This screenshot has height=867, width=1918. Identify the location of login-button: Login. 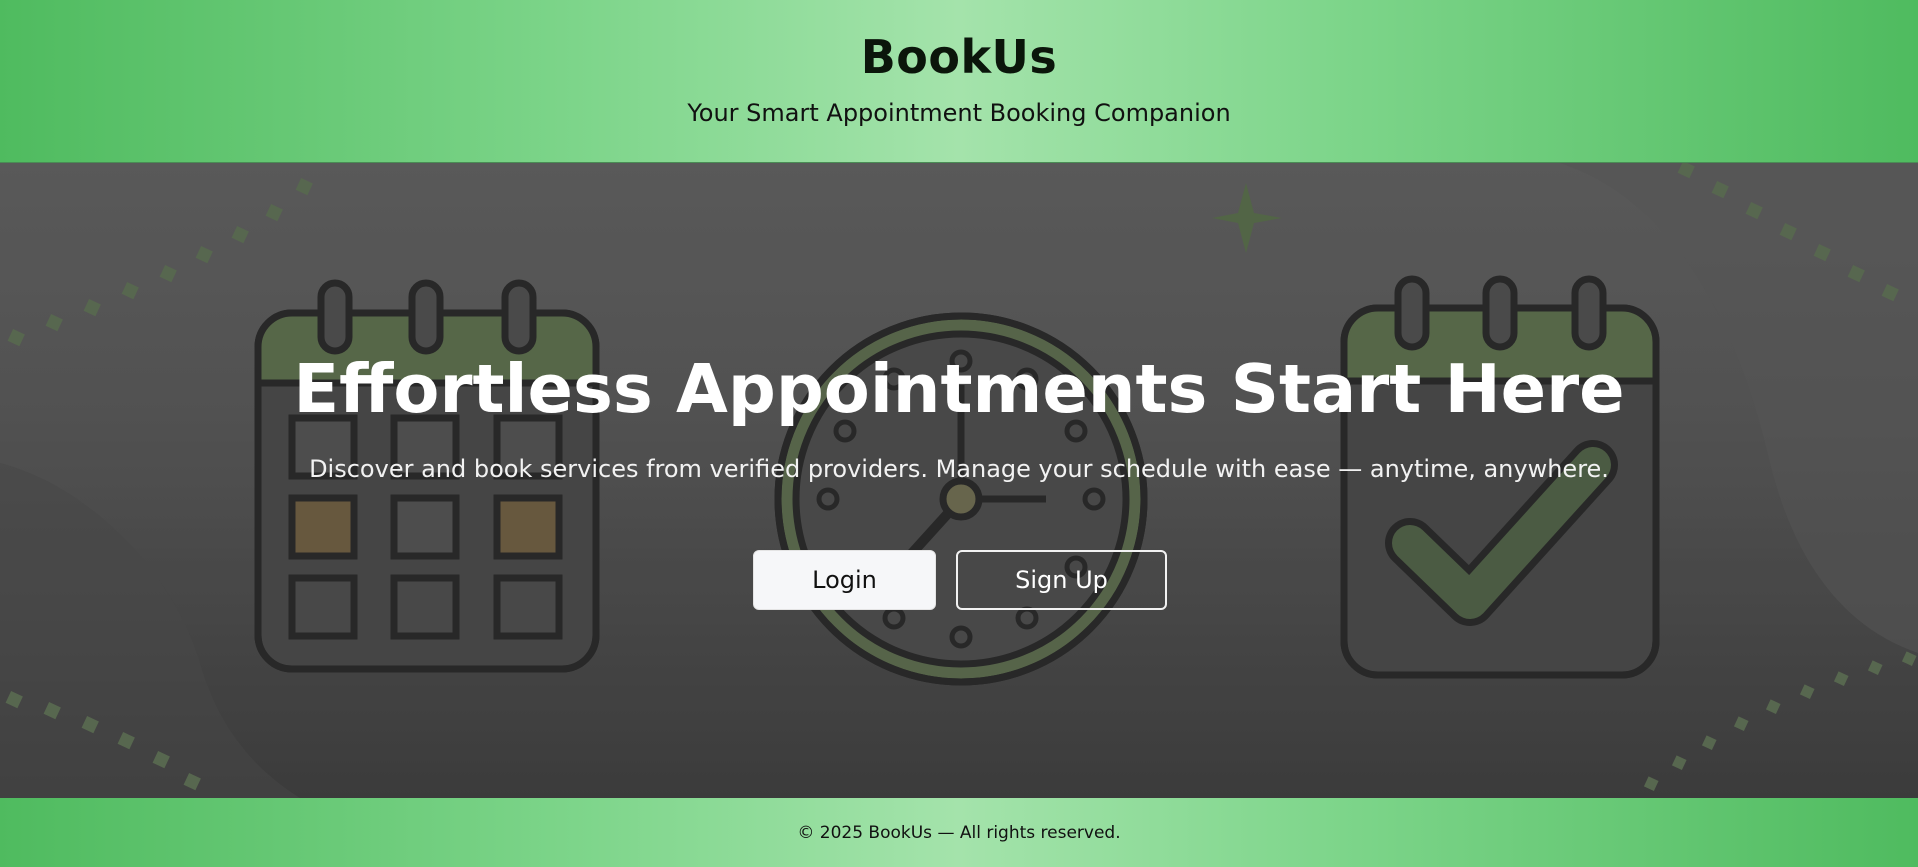
(844, 580).